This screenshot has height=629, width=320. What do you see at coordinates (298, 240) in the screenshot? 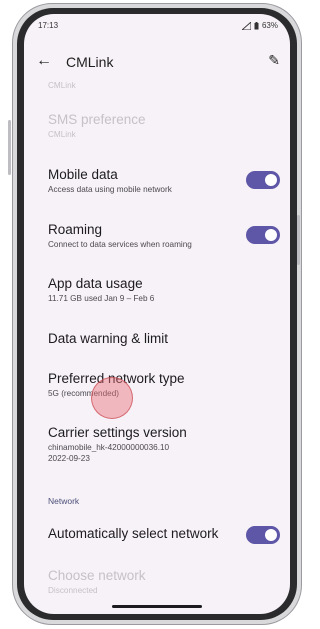
I see `power-button` at bounding box center [298, 240].